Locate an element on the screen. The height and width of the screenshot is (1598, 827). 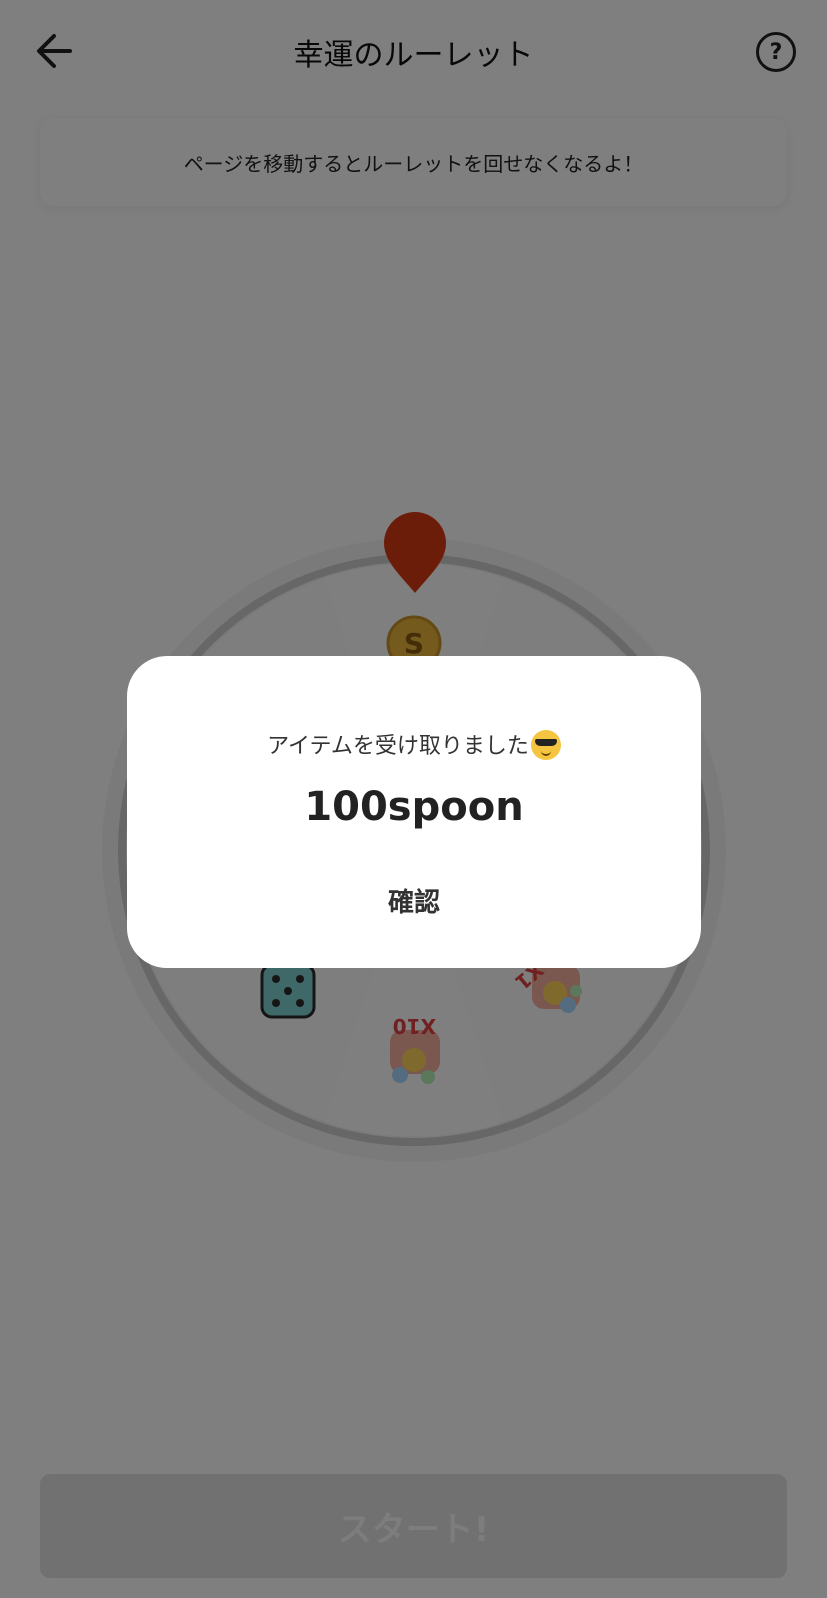
reward-amount: 100spoon is located at coordinates (414, 807).